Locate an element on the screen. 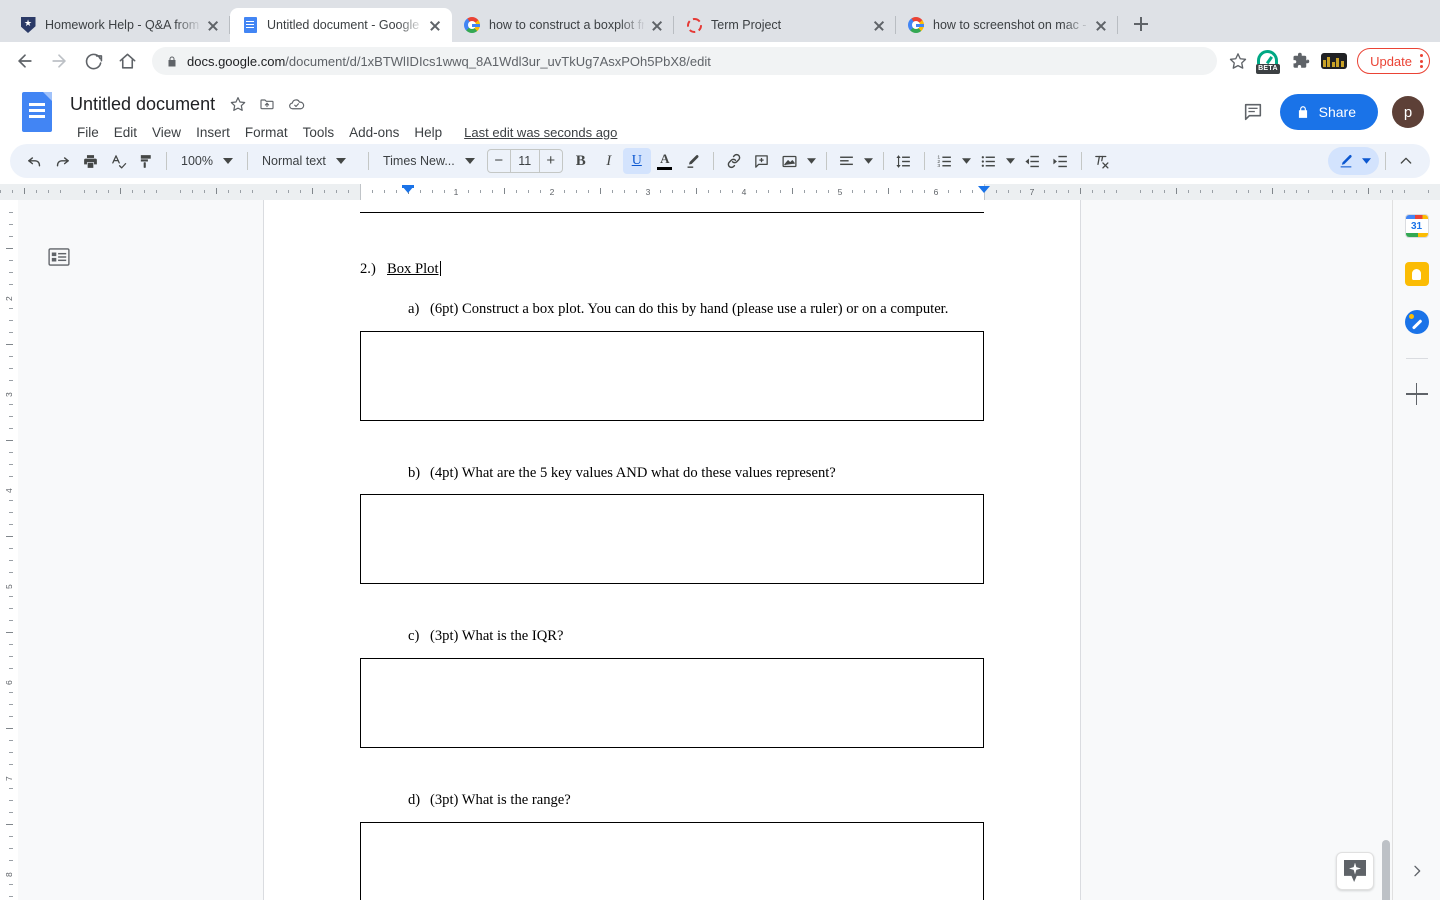  right-indent-marker is located at coordinates (984, 189).